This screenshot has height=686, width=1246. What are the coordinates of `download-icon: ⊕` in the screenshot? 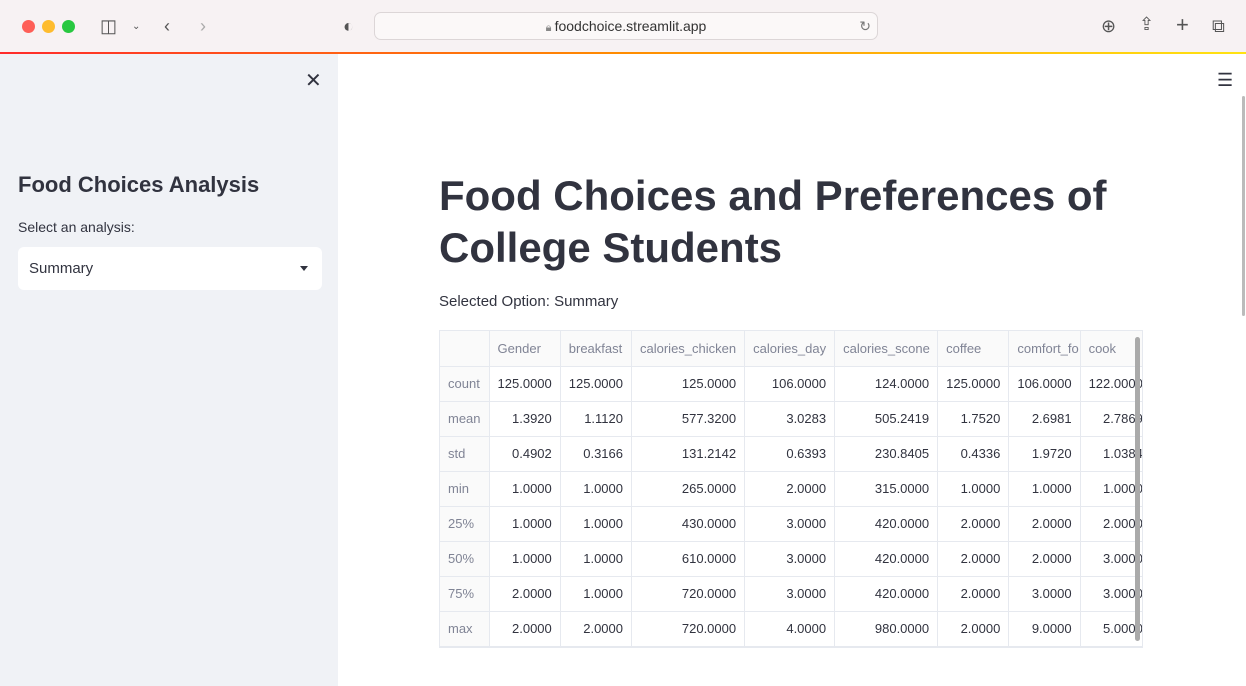 It's located at (1108, 26).